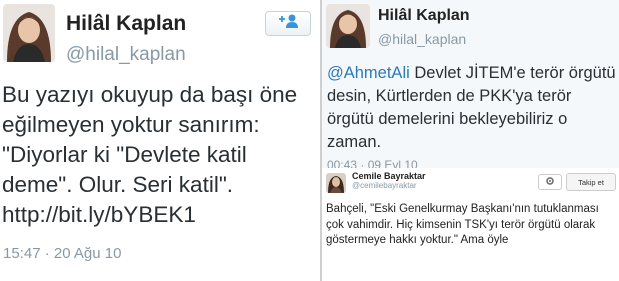 This screenshot has width=619, height=281. I want to click on follow-button: Takip et, so click(591, 182).